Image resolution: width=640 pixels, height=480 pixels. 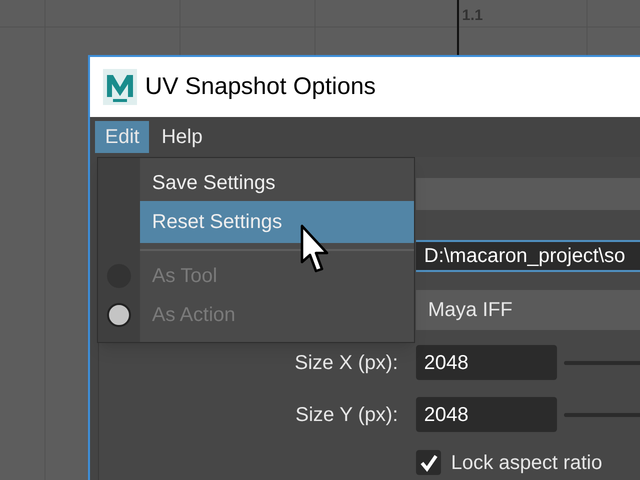 What do you see at coordinates (528, 256) in the screenshot?
I see `file-path-field: D:\macaron_project\so` at bounding box center [528, 256].